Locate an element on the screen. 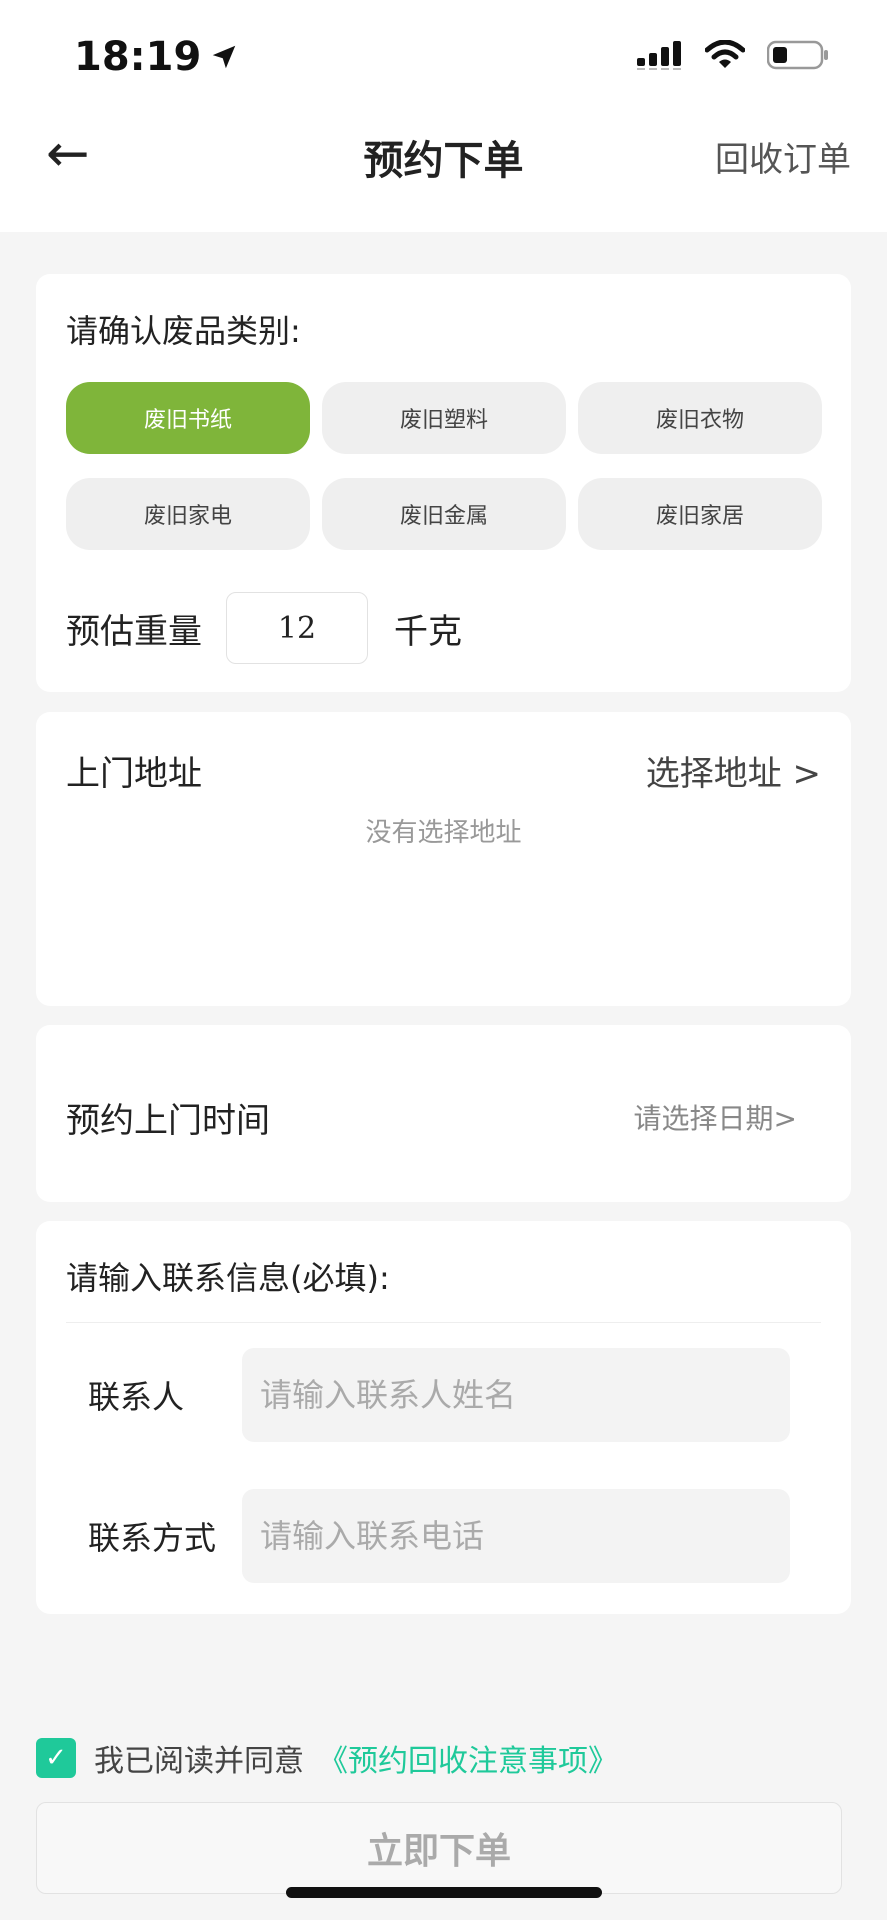 This screenshot has width=887, height=1920. status-time: 18:19 is located at coordinates (156, 57).